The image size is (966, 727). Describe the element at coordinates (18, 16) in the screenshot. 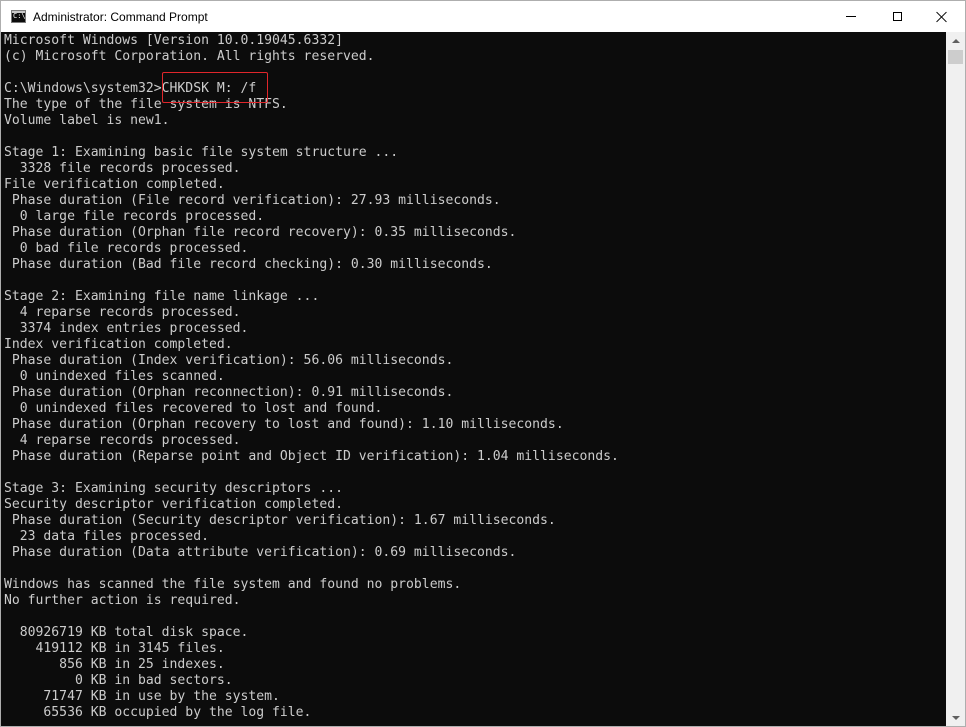

I see `command-prompt-icon: C:\` at that location.